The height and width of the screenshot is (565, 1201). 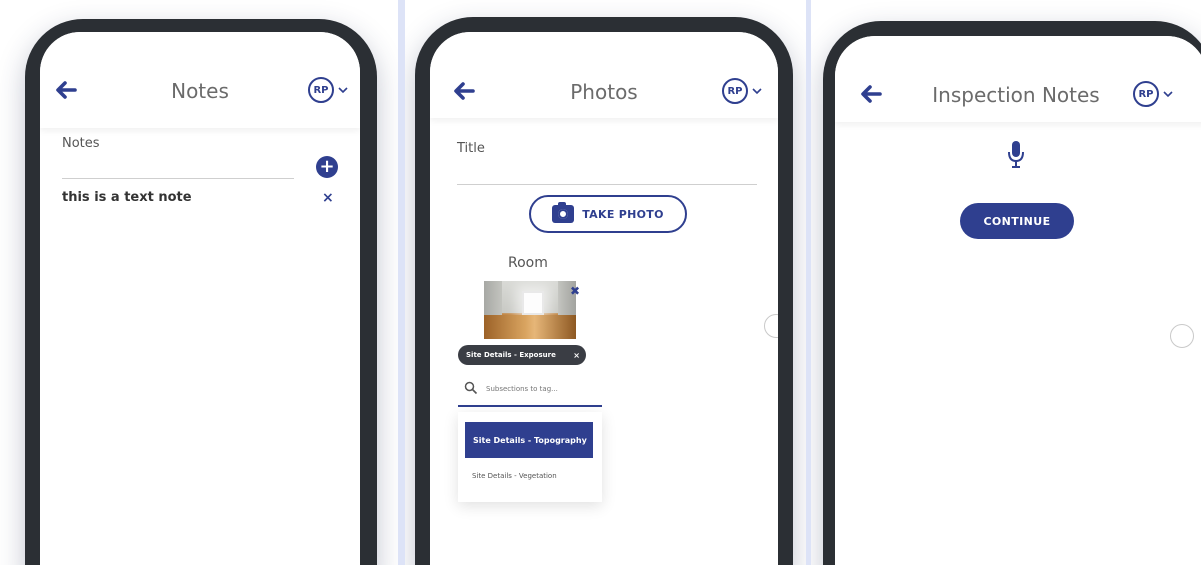 I want to click on room-photo-thumbnail, so click(x=530, y=310).